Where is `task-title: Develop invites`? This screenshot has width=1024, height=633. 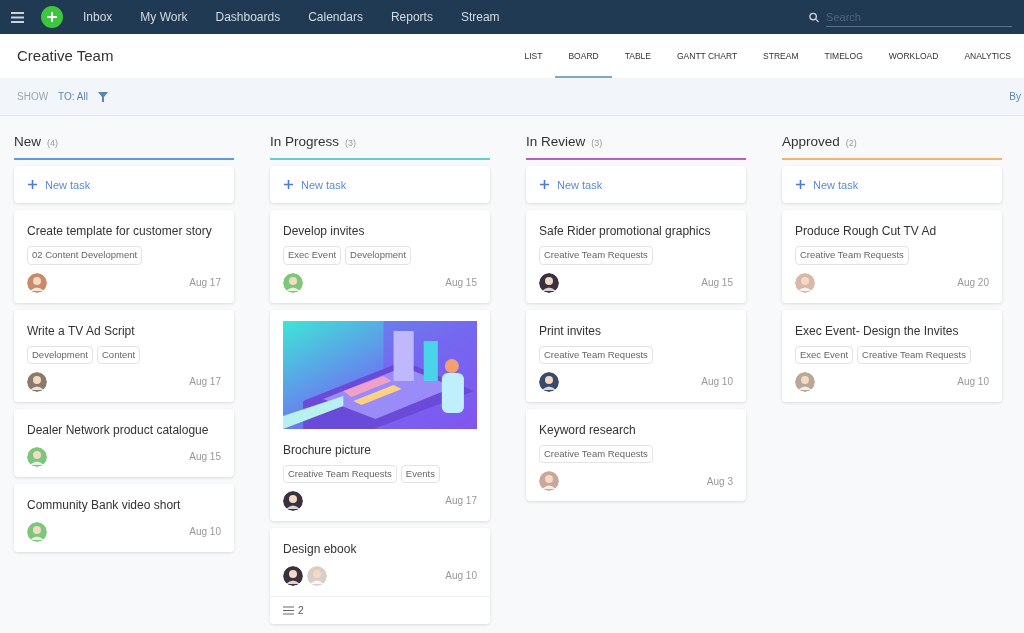 task-title: Develop invites is located at coordinates (324, 232).